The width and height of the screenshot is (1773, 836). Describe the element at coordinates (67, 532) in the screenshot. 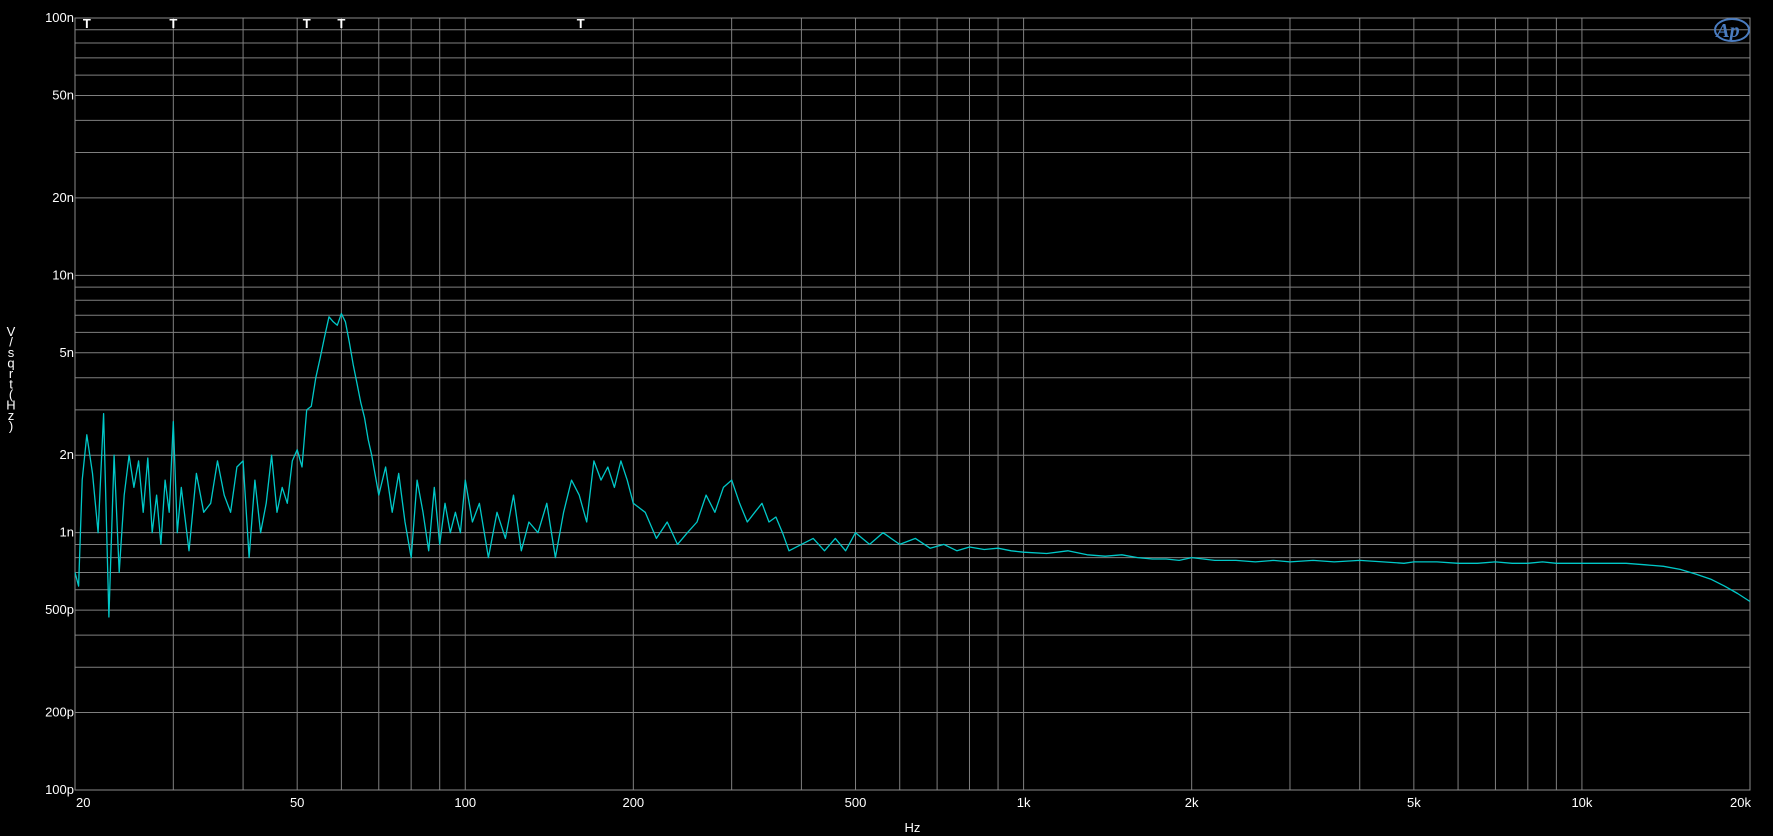

I see `y-tick-label: 1n` at that location.